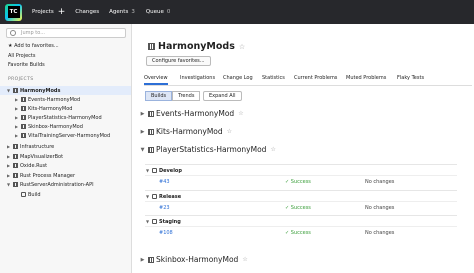 The height and width of the screenshot is (273, 474). What do you see at coordinates (195, 113) in the screenshot?
I see `subproject-name: Events-HarmonyMod` at bounding box center [195, 113].